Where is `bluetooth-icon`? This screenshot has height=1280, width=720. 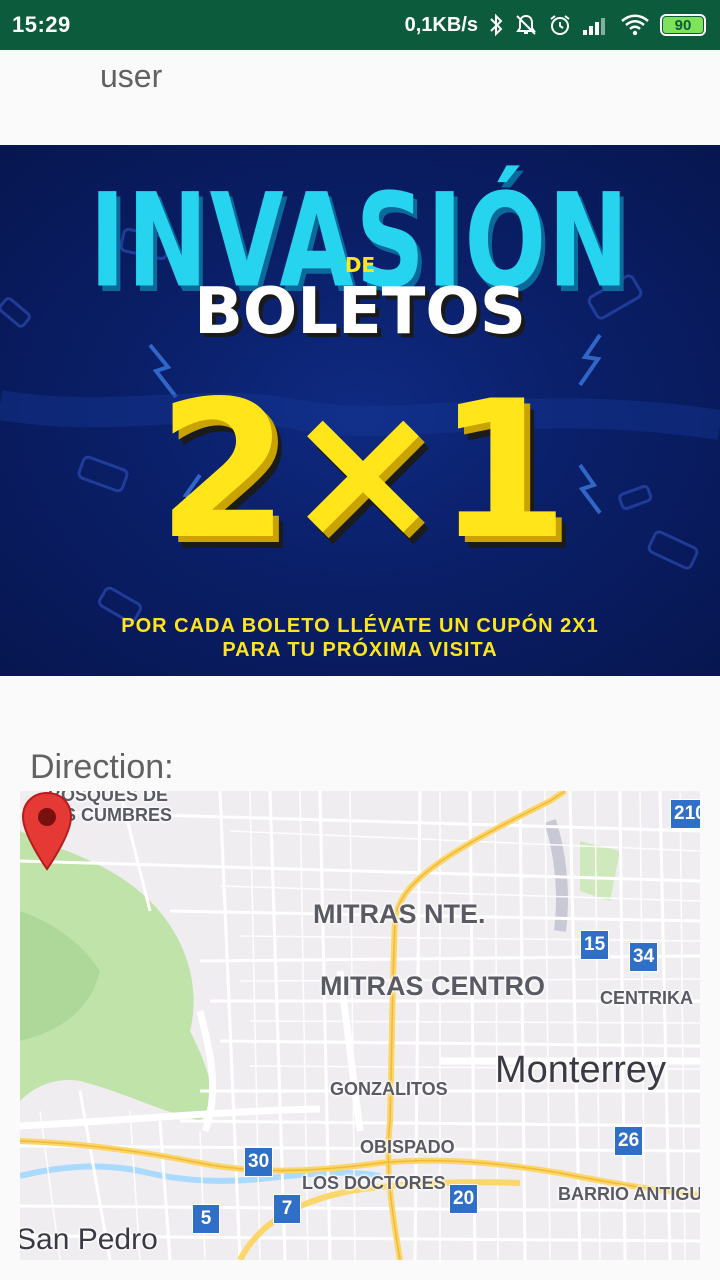
bluetooth-icon is located at coordinates (496, 25).